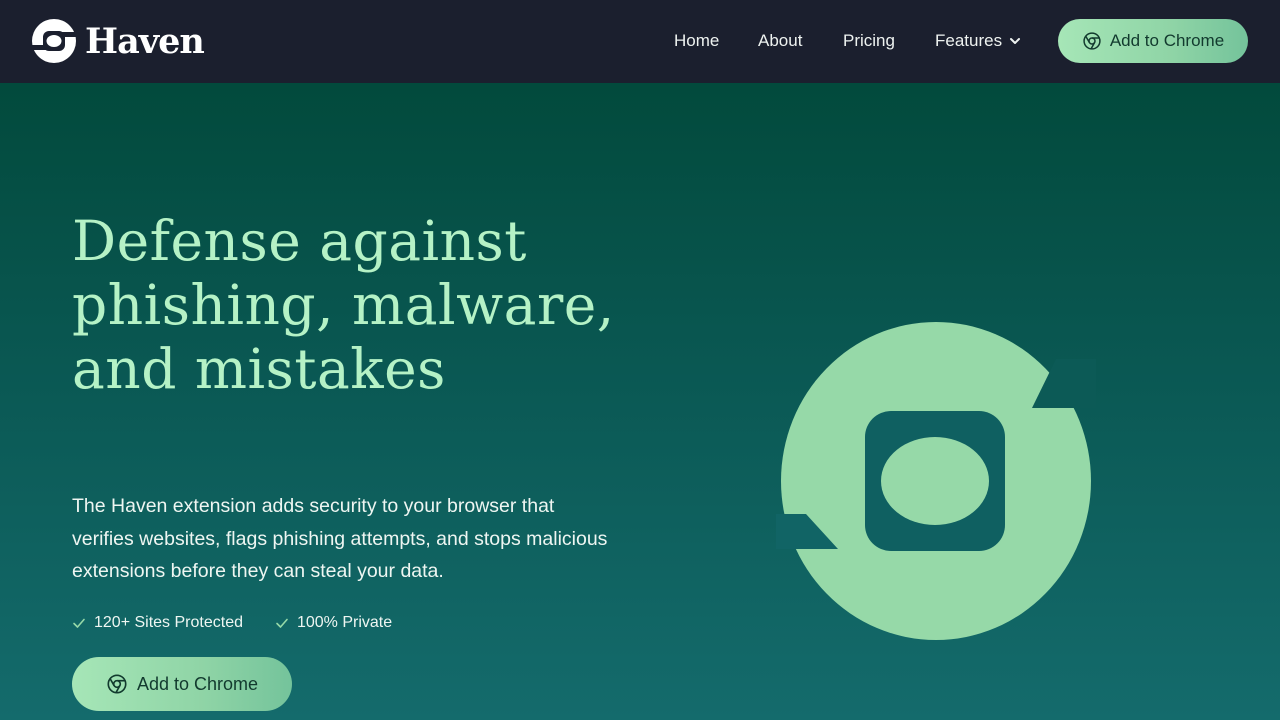 The width and height of the screenshot is (1280, 720). What do you see at coordinates (197, 683) in the screenshot?
I see `hero-cta-label: Add to Chrome` at bounding box center [197, 683].